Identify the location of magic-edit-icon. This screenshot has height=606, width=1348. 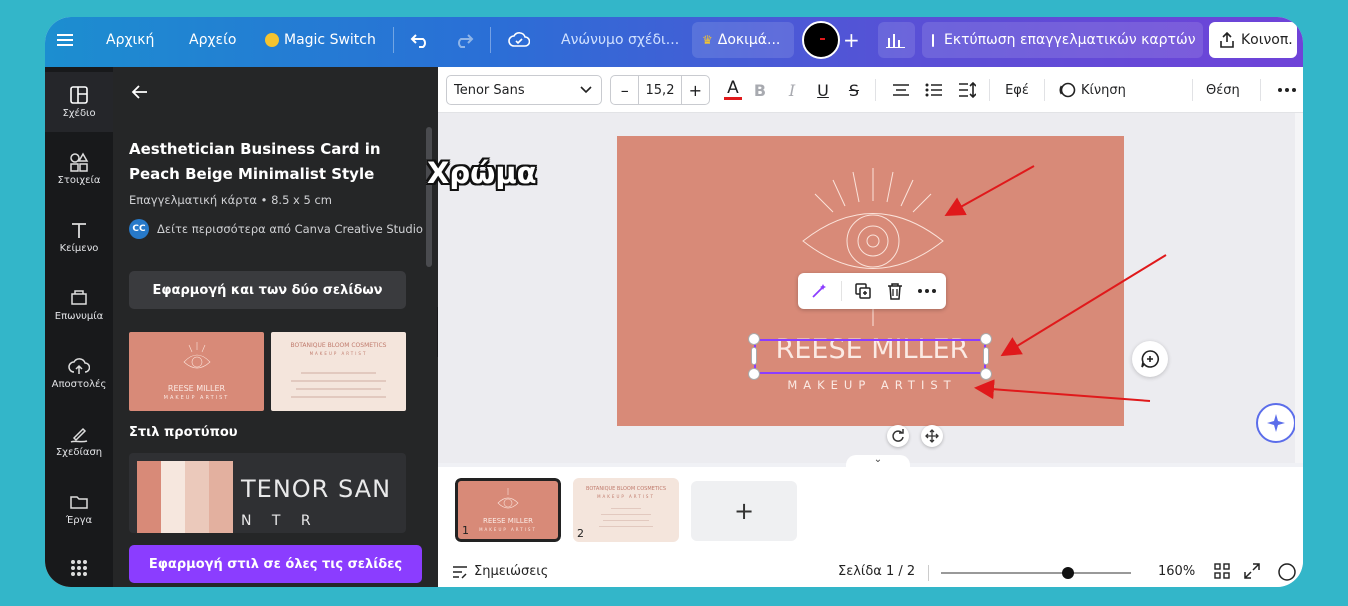
(819, 291).